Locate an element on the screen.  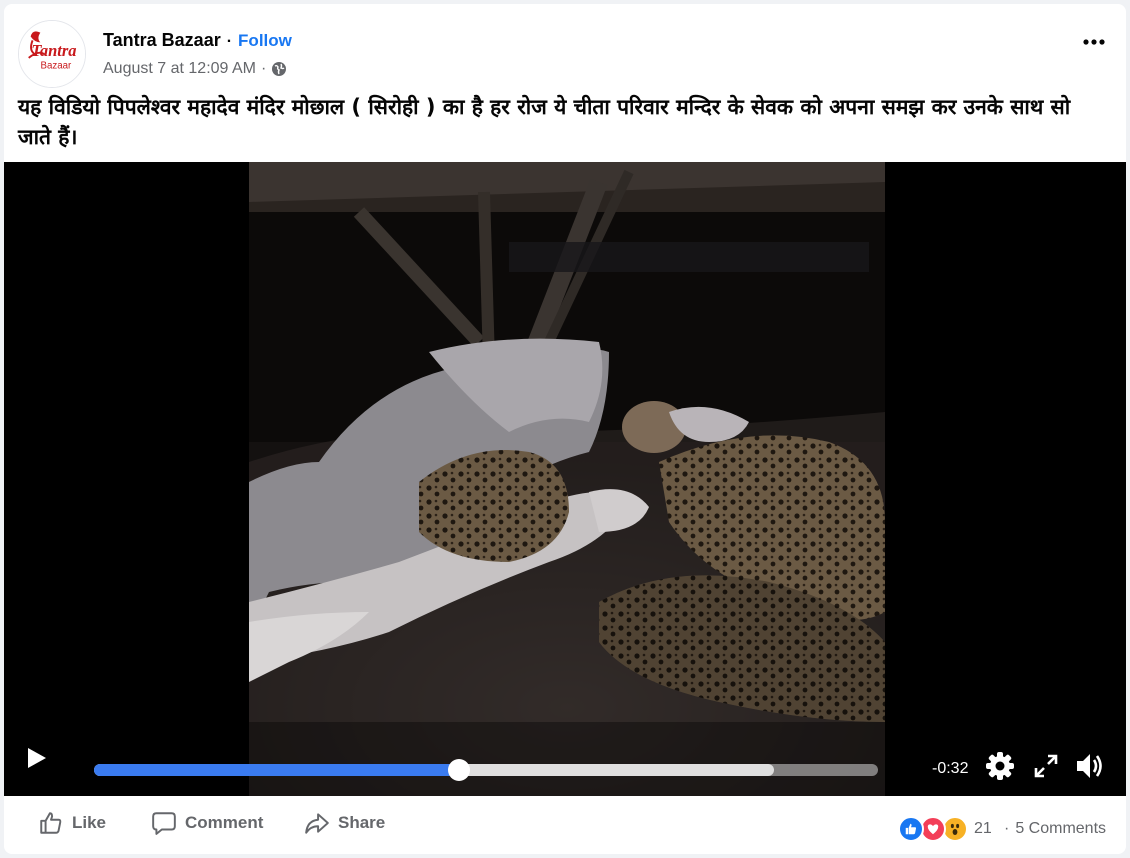
video-controls: -0:32 is located at coordinates (565, 761).